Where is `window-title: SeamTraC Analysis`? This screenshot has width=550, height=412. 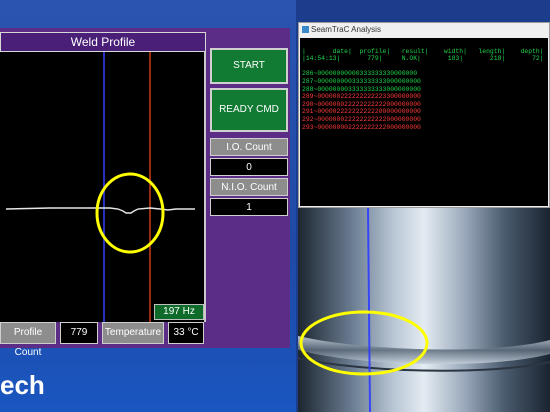 window-title: SeamTraC Analysis is located at coordinates (346, 29).